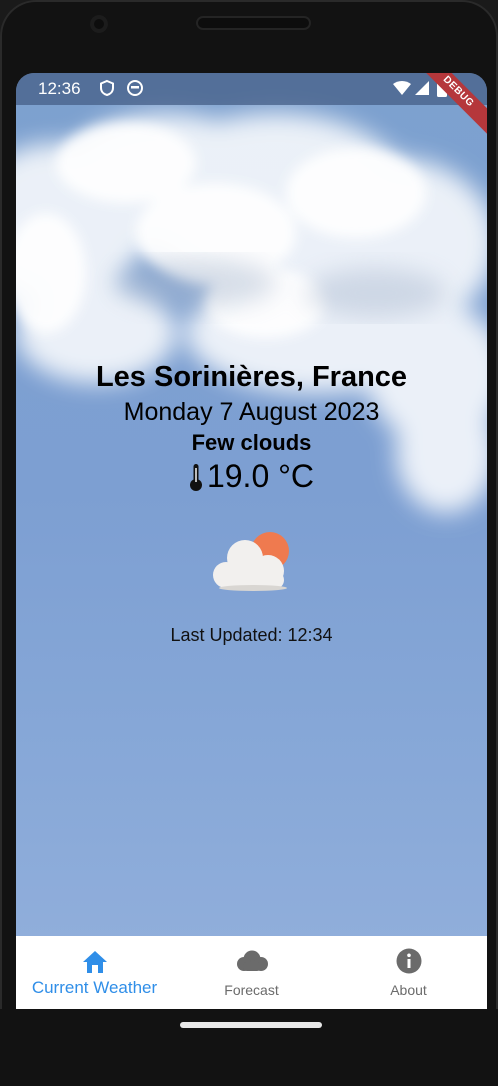 This screenshot has height=1086, width=498. Describe the element at coordinates (422, 88) in the screenshot. I see `signal-icon` at that location.